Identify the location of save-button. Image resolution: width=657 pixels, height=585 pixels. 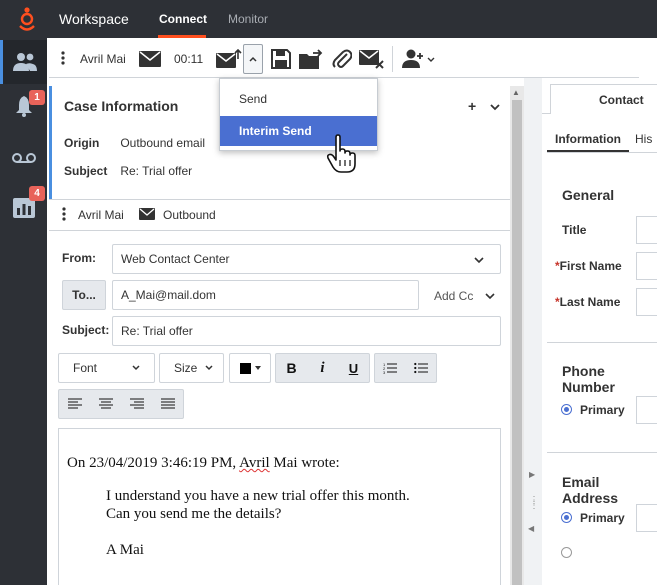
(281, 59).